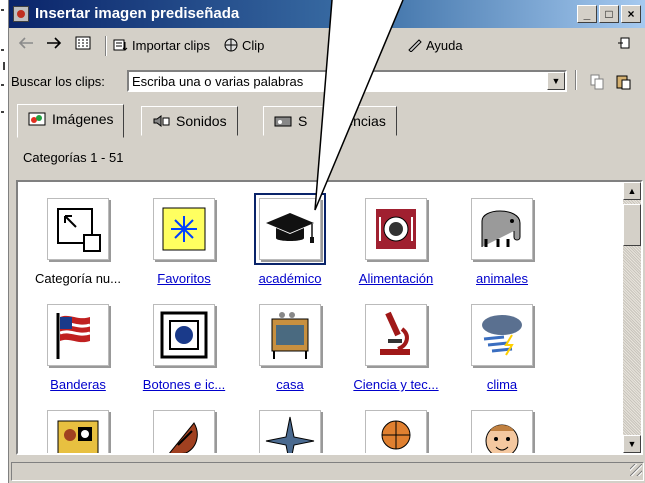 The image size is (645, 483). Describe the element at coordinates (609, 14) in the screenshot. I see `maximize-button: □` at that location.